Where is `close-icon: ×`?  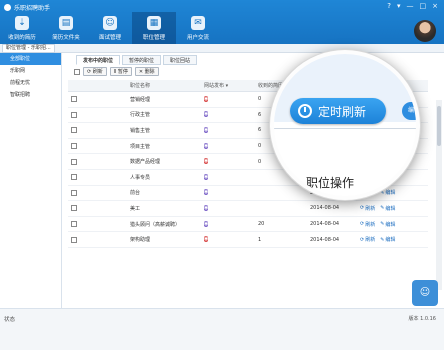 close-icon: × is located at coordinates (435, 6).